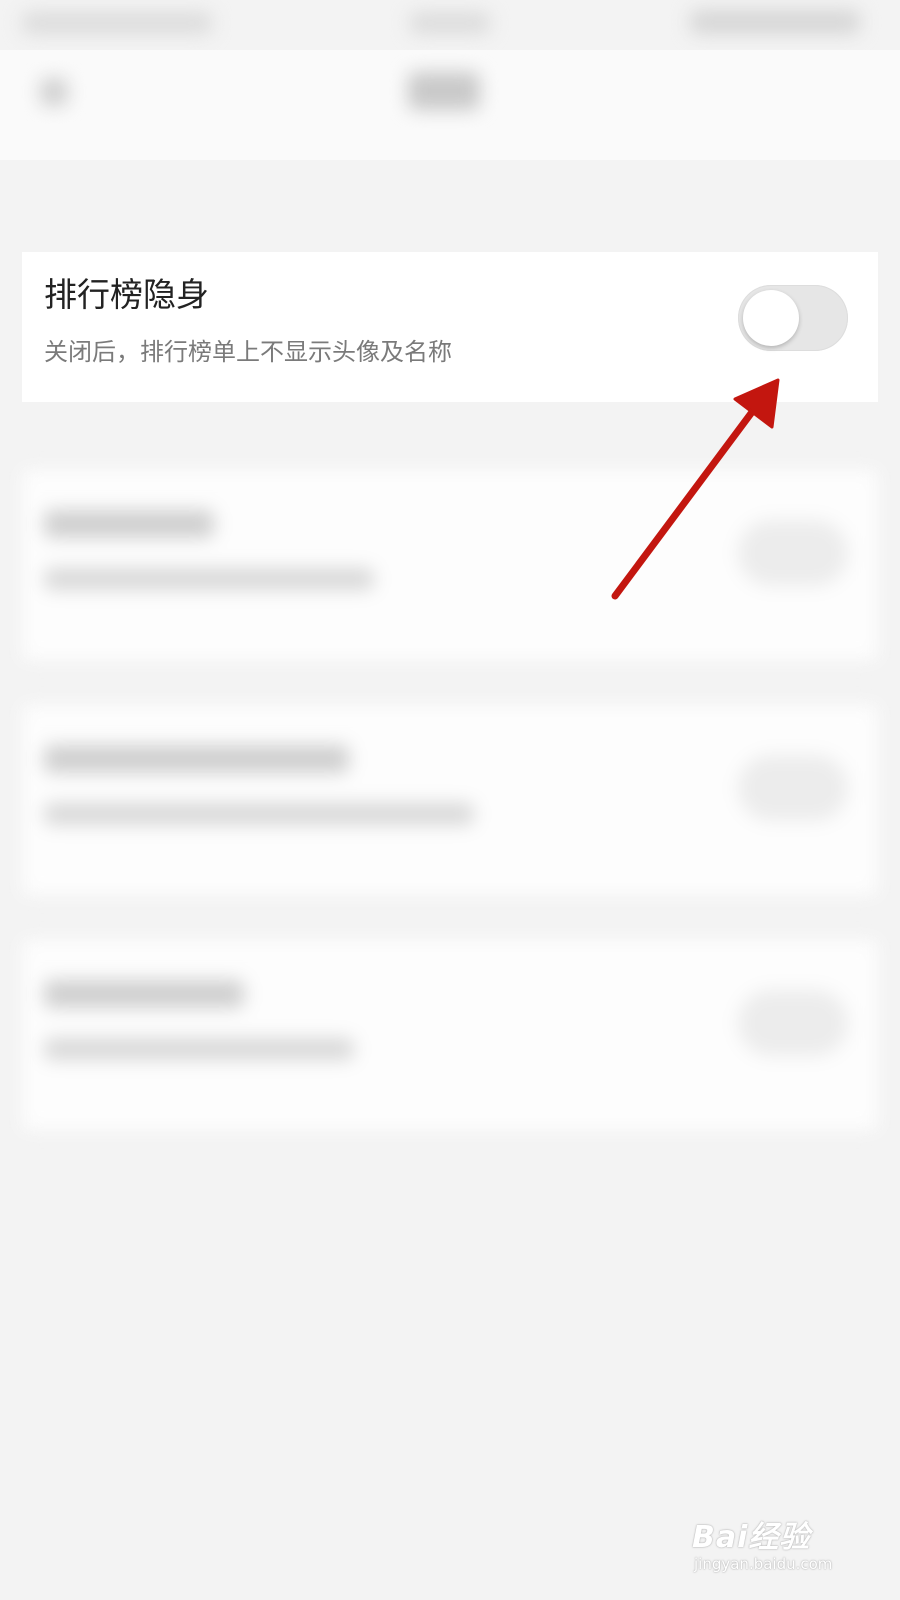 The width and height of the screenshot is (900, 1600). I want to click on leaderboard-invisible-toggle, so click(793, 318).